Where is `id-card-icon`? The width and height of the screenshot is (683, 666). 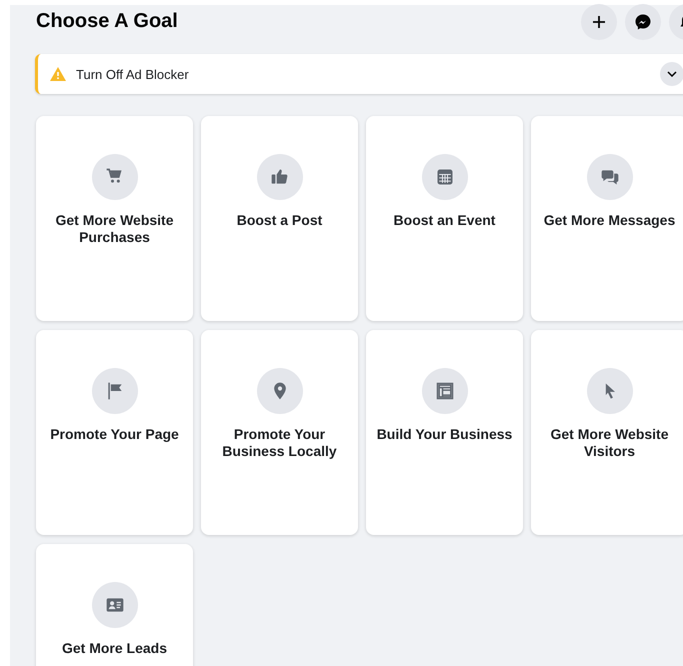 id-card-icon is located at coordinates (115, 605).